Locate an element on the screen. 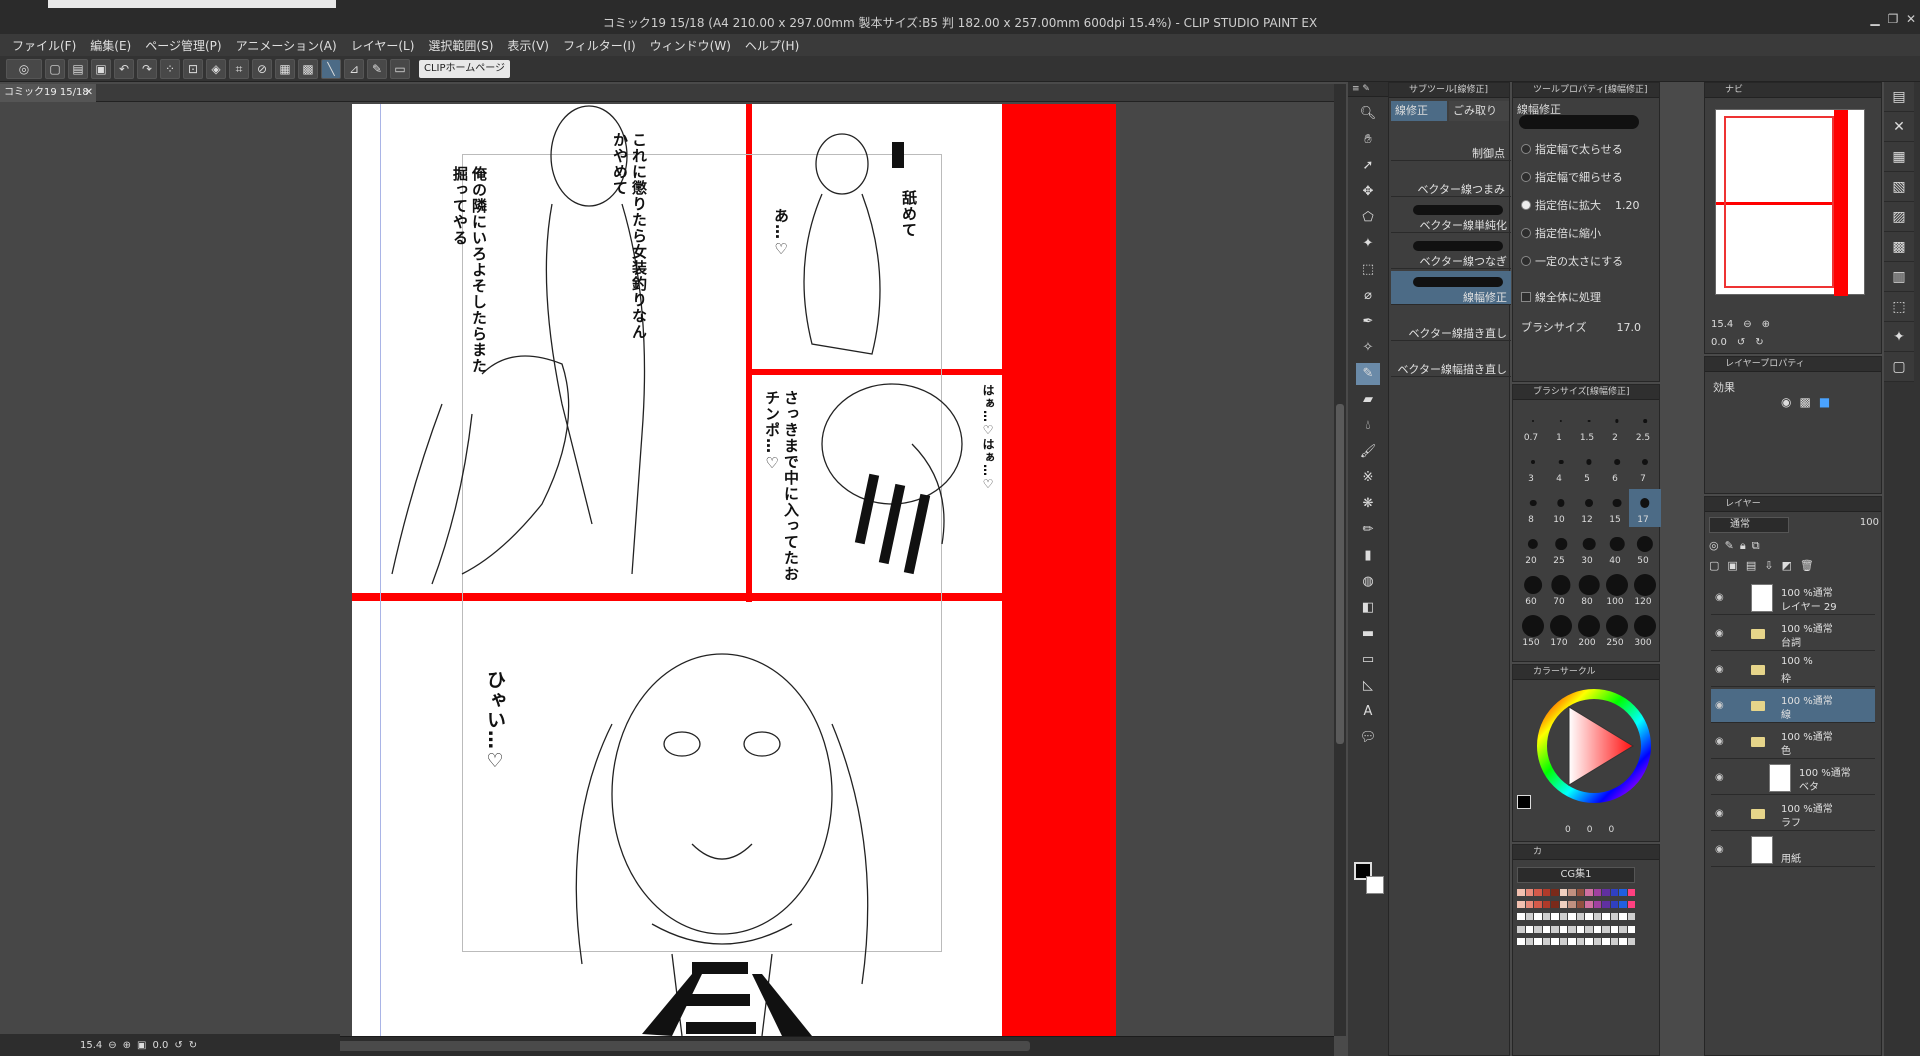  hand-tool-icon: ✋︎ is located at coordinates (1368, 140).